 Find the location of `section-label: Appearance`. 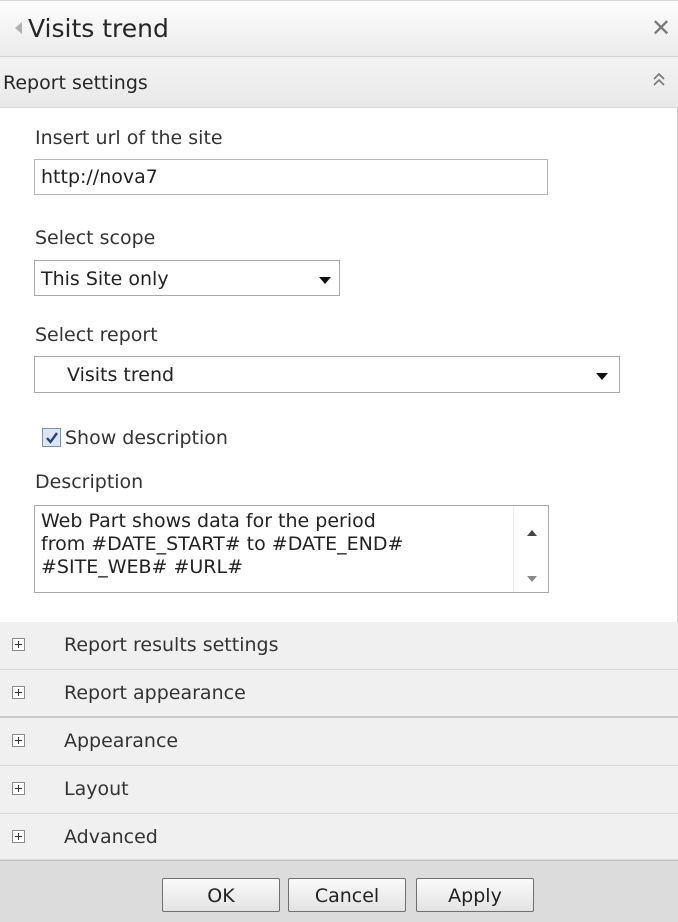

section-label: Appearance is located at coordinates (121, 741).